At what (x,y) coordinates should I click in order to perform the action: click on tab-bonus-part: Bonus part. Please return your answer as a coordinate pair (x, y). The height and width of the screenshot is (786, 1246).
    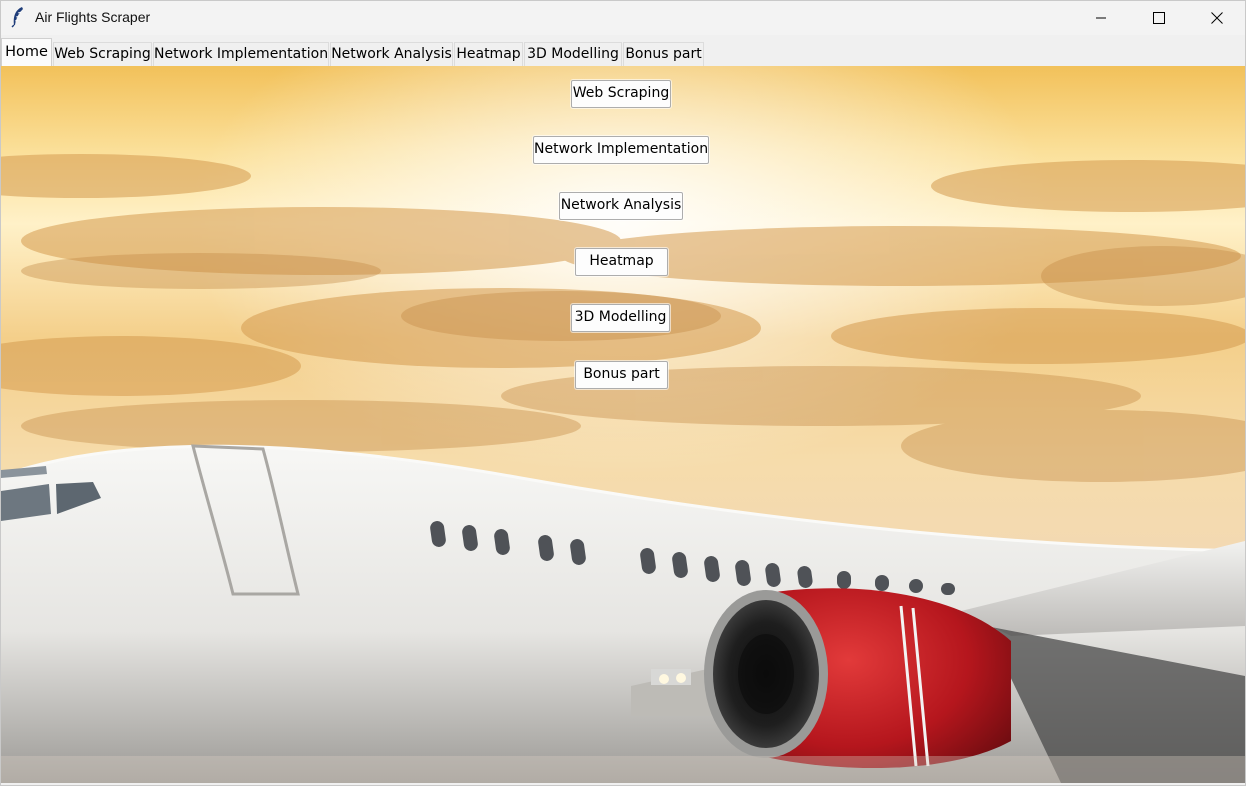
    Looking at the image, I should click on (663, 54).